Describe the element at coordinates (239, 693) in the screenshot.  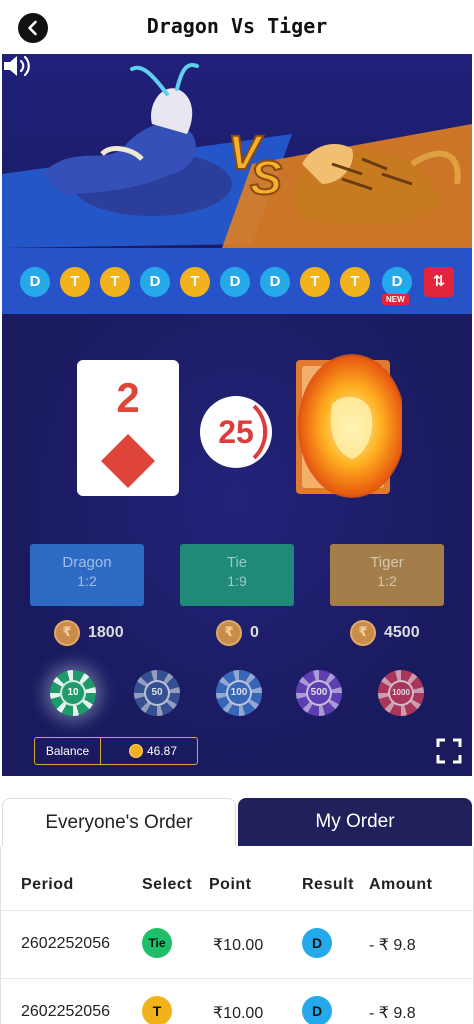
I see `chip-100: 100` at that location.